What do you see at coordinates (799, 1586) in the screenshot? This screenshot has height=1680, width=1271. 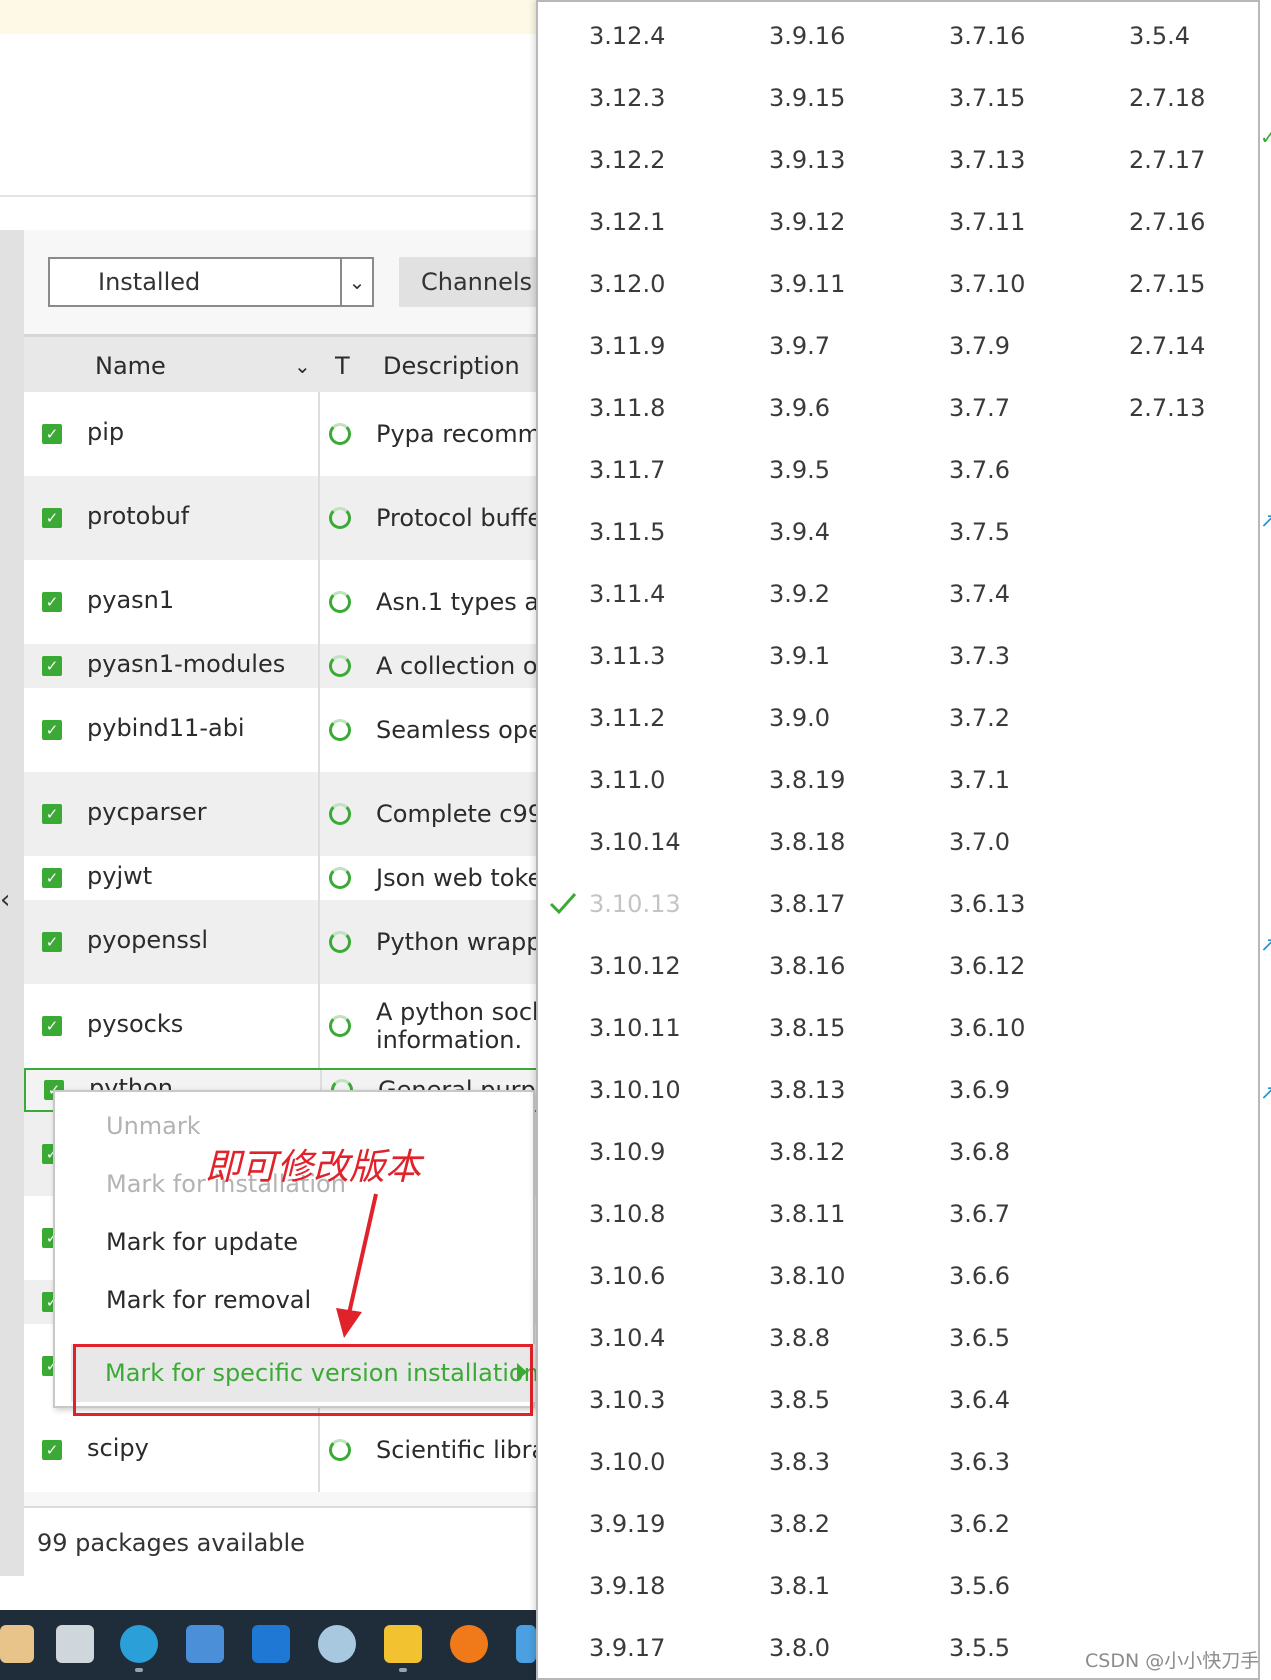 I see `version-option: 3.8.1` at bounding box center [799, 1586].